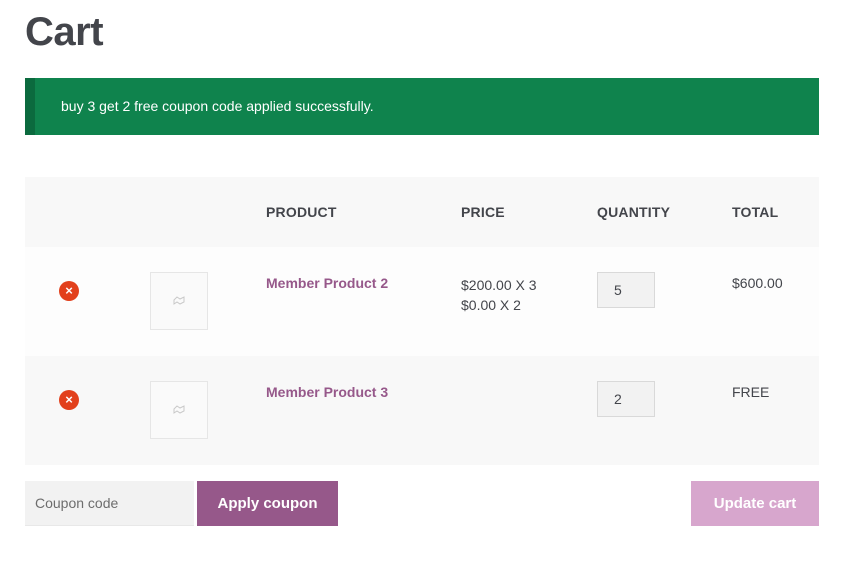 The width and height of the screenshot is (842, 570). Describe the element at coordinates (499, 295) in the screenshot. I see `product-price: $200.00 X 3 $0.00 X 2` at that location.